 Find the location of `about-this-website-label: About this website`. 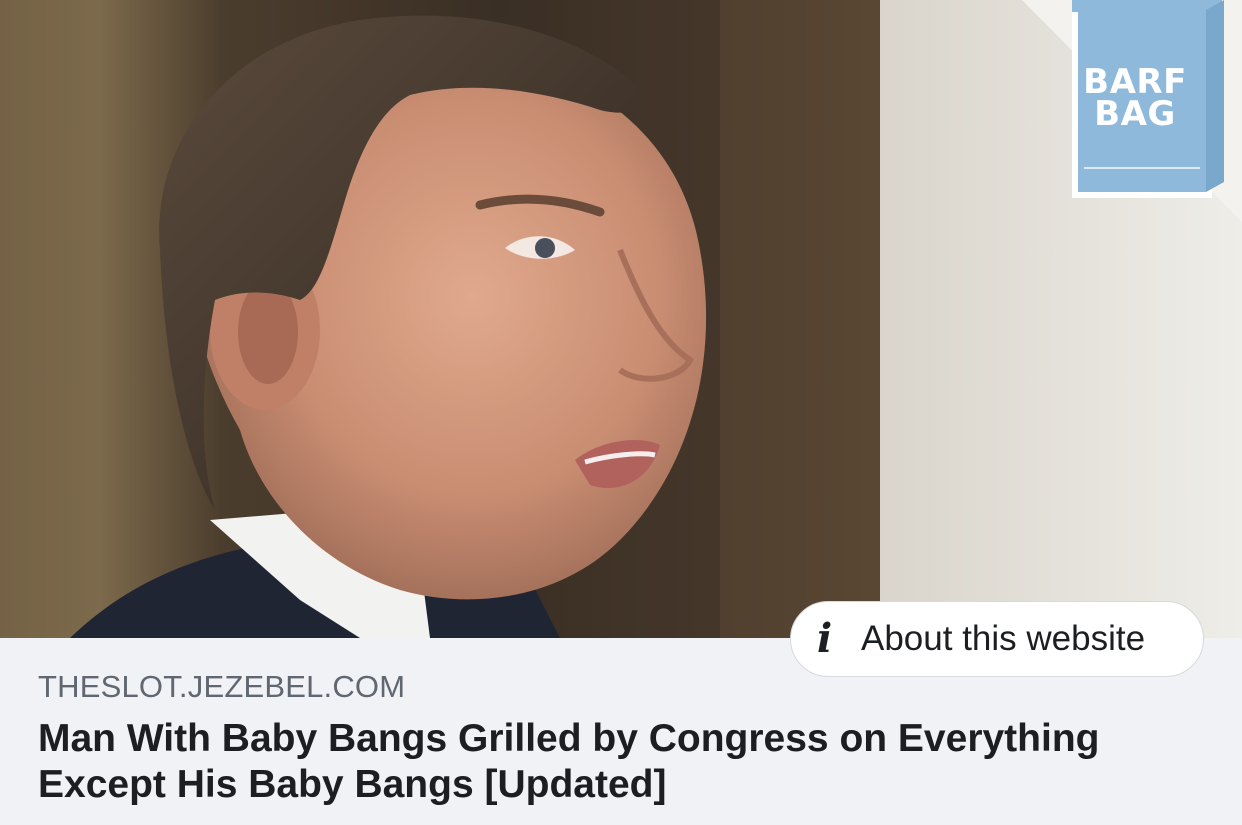

about-this-website-label: About this website is located at coordinates (1003, 638).